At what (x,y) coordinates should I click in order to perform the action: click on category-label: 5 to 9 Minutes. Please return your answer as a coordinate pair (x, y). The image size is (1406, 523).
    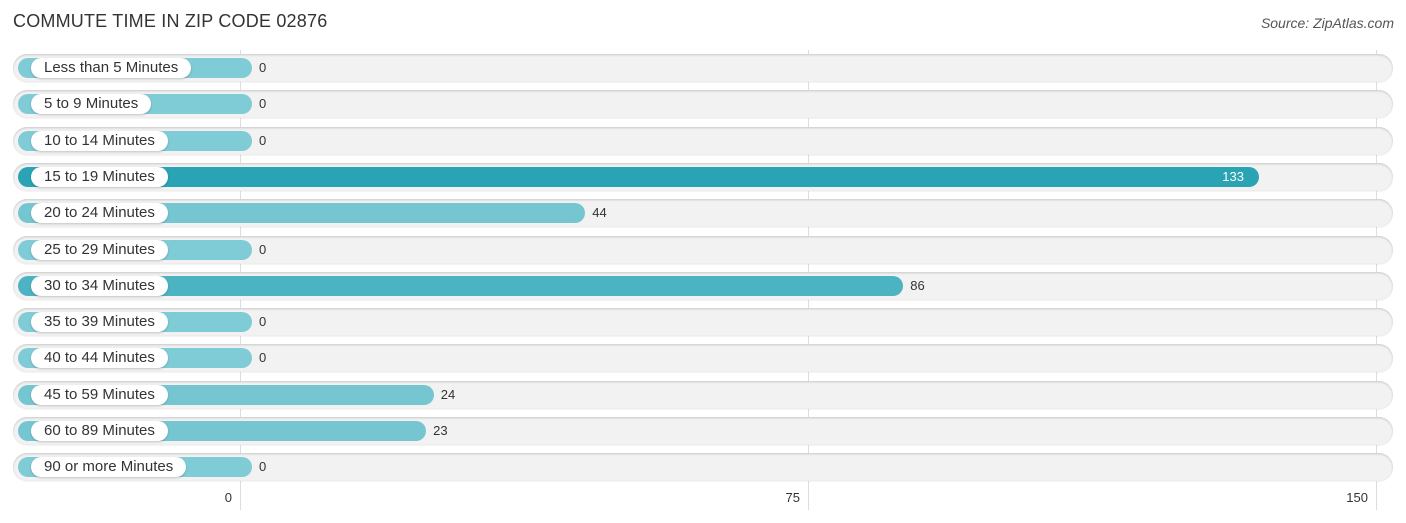
    Looking at the image, I should click on (91, 104).